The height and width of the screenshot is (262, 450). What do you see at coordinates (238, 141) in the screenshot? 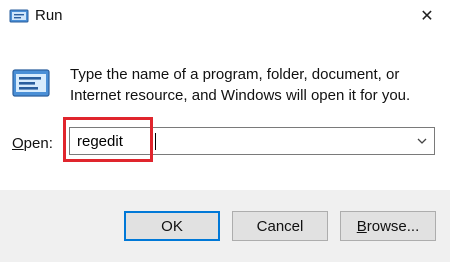
I see `open-input` at bounding box center [238, 141].